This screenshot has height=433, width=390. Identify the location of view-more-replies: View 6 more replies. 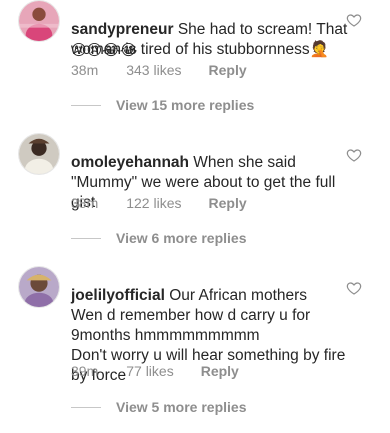
(158, 238).